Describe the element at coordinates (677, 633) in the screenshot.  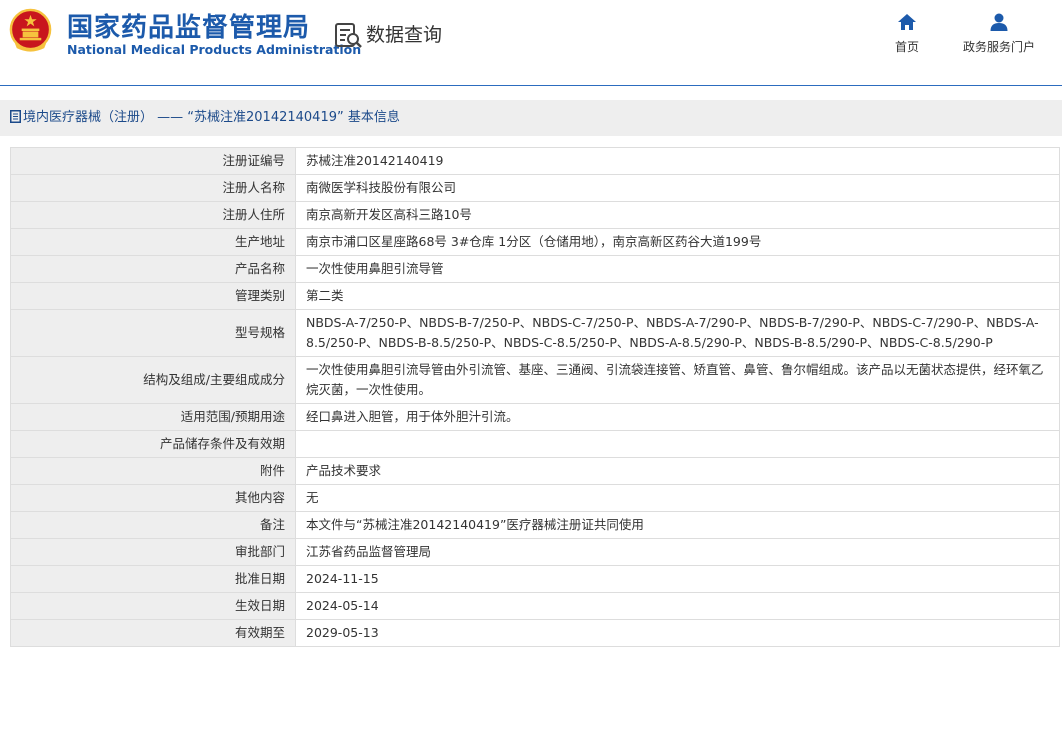
I see `field-value: 2029-05-13` at that location.